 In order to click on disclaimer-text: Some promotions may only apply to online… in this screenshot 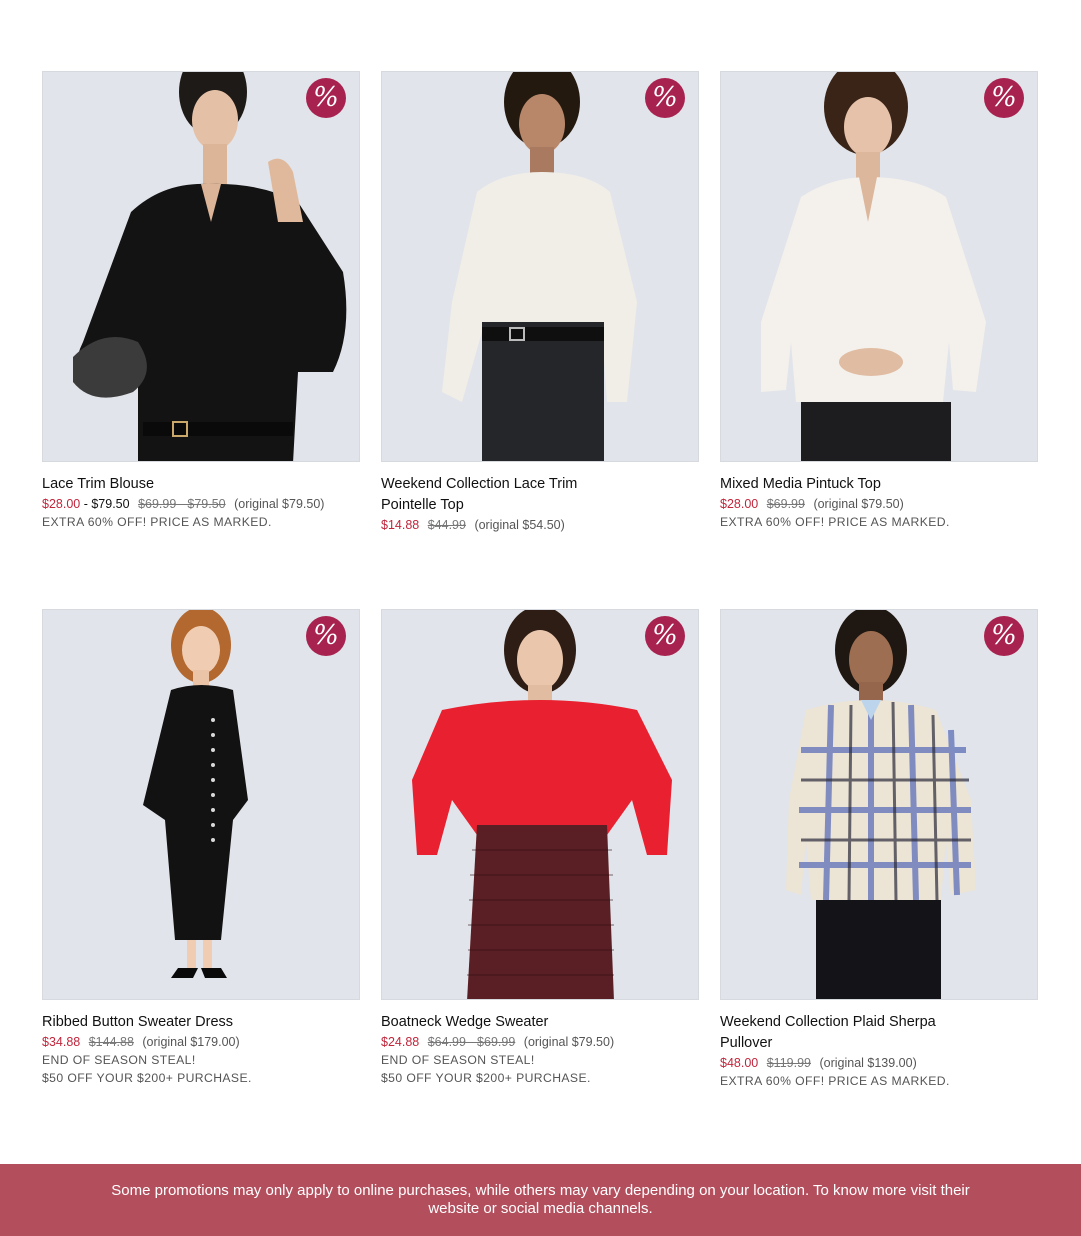, I will do `click(540, 1199)`.